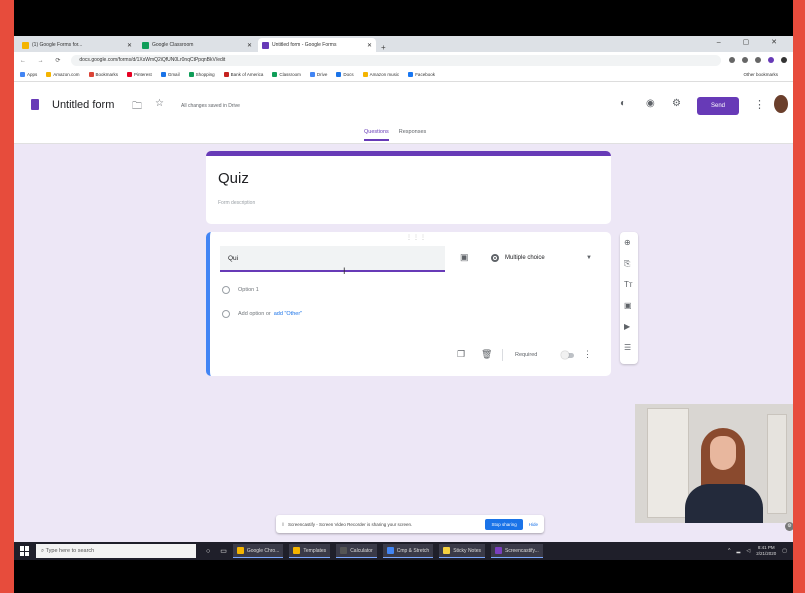 The height and width of the screenshot is (593, 805). Describe the element at coordinates (760, 74) in the screenshot. I see `other-bookmarks: Other bookmarks` at that location.